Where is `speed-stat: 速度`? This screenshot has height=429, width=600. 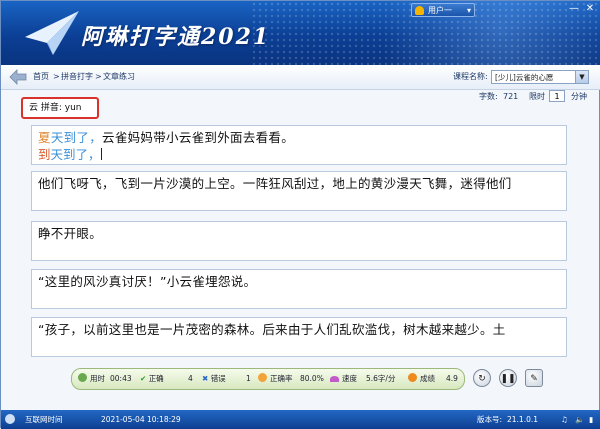 speed-stat: 速度 is located at coordinates (343, 379).